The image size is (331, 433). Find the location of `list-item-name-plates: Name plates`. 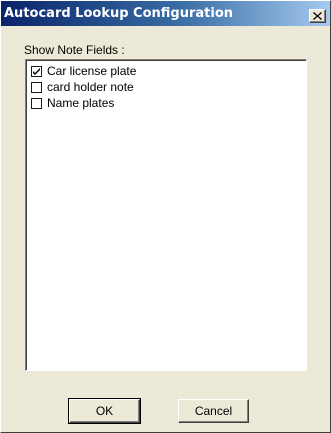

list-item-name-plates: Name plates is located at coordinates (166, 103).